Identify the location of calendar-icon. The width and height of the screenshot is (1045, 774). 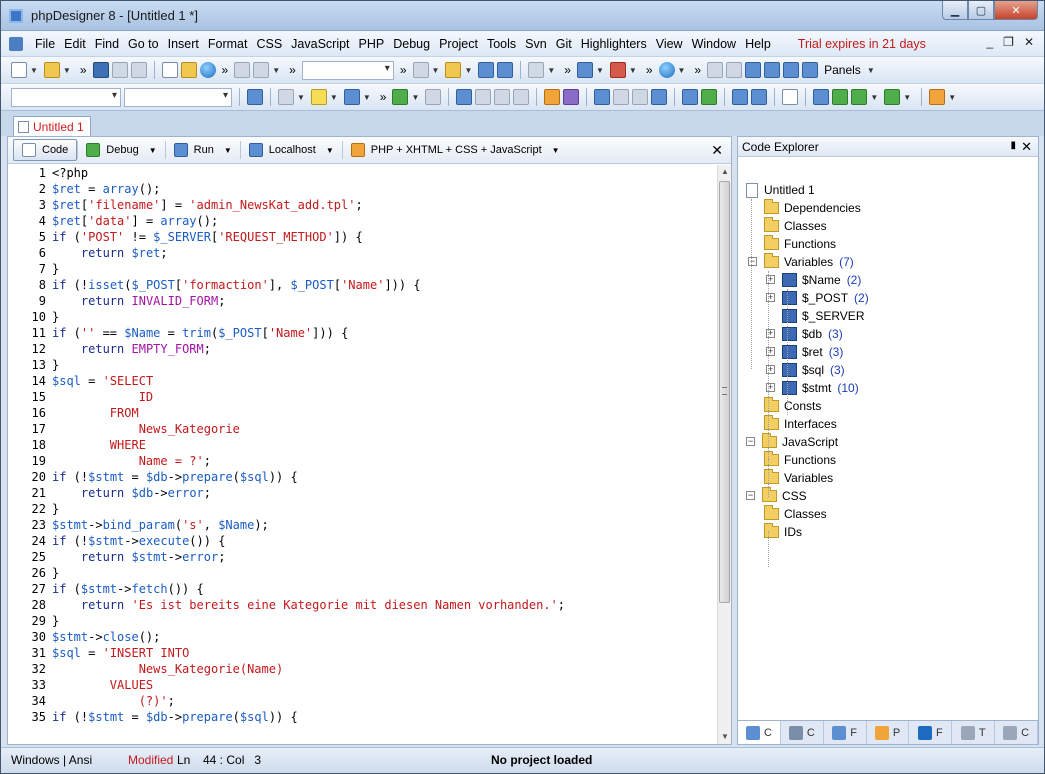
(286, 97).